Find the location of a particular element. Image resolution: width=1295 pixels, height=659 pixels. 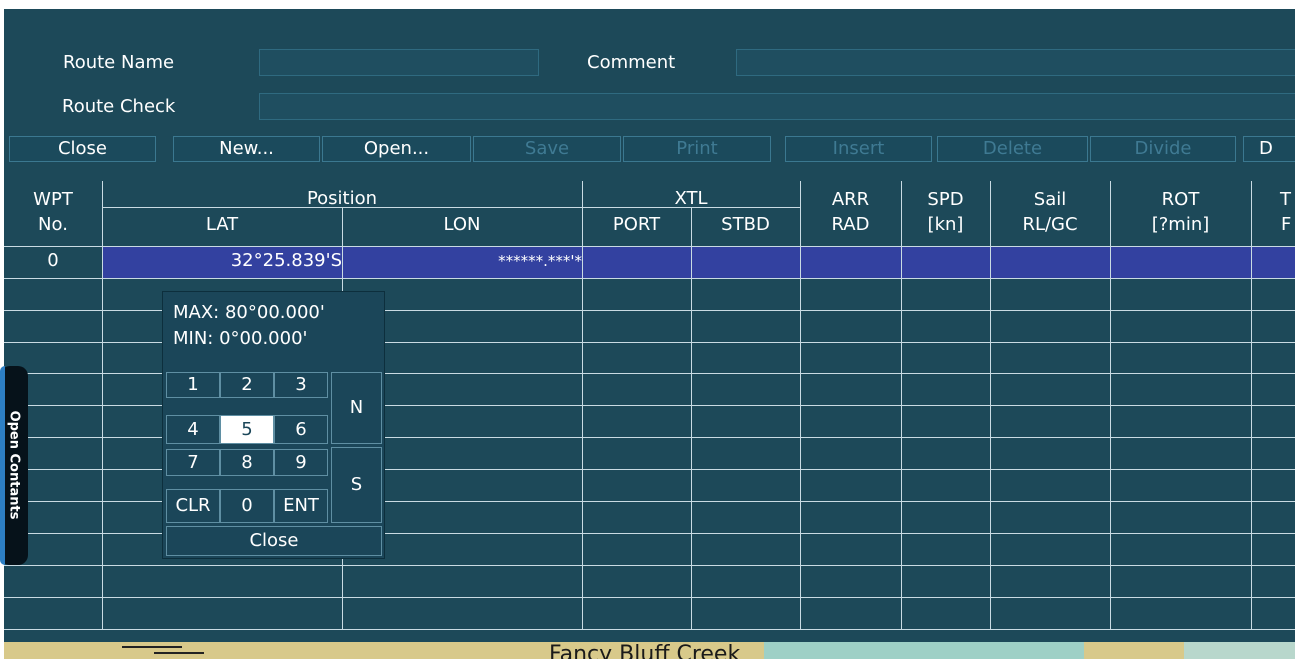

key-3: 3 is located at coordinates (301, 385).